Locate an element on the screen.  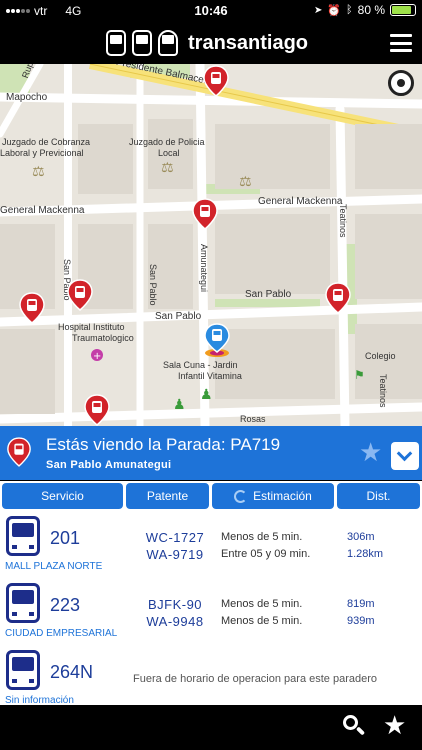
place-label: Hospital Instituto is located at coordinates (91, 327).